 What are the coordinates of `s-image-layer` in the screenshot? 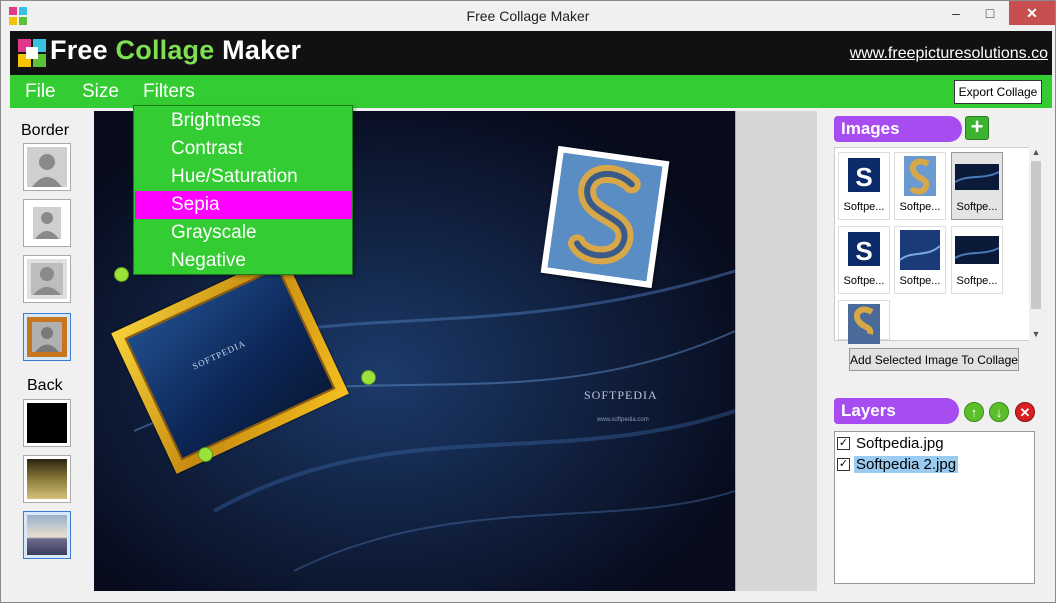 It's located at (605, 217).